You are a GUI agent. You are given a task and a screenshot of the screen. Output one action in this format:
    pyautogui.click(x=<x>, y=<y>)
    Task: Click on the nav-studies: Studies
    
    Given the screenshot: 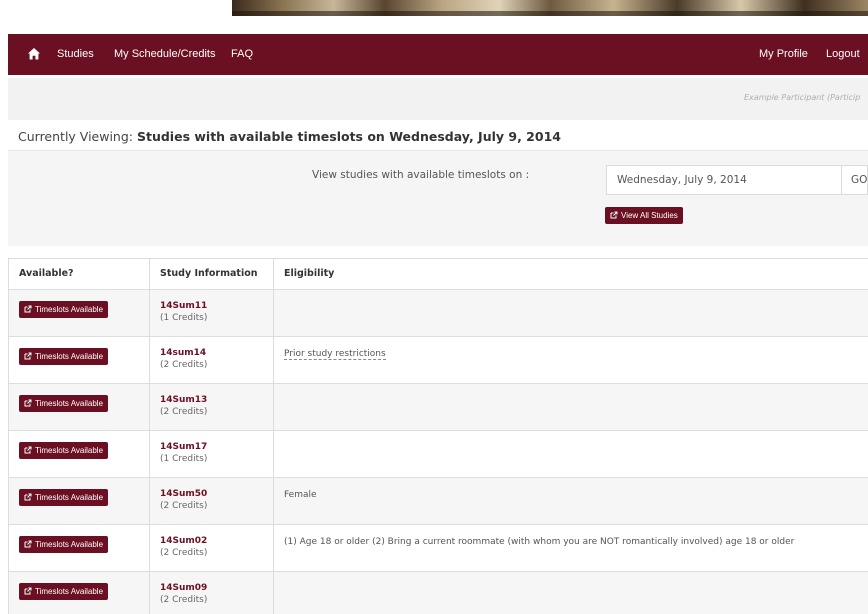 What is the action you would take?
    pyautogui.click(x=75, y=54)
    